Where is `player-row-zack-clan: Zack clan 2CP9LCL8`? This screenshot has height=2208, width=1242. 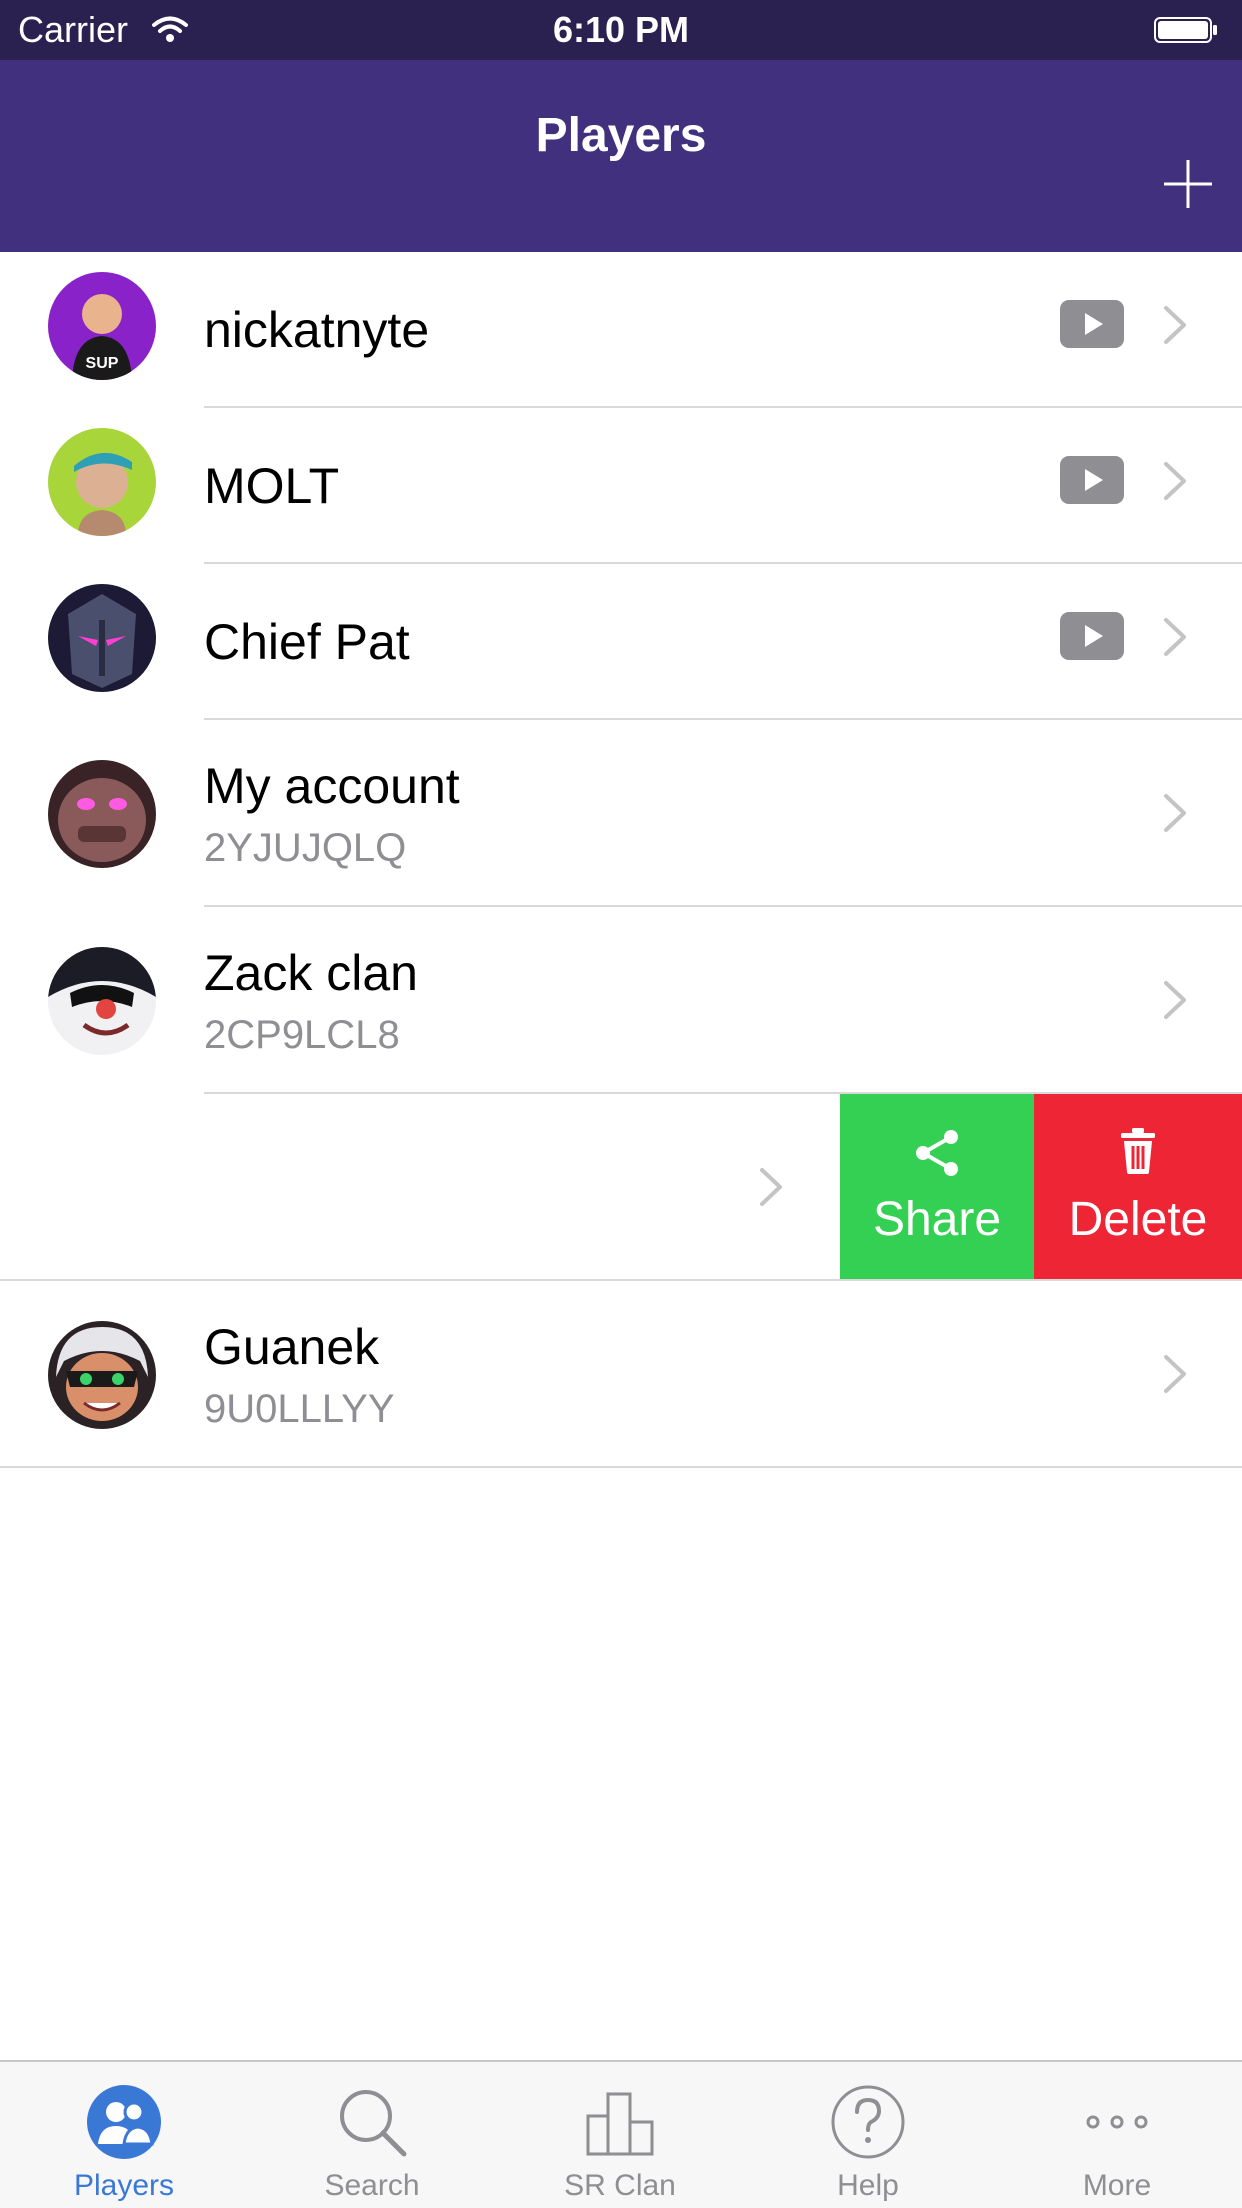
player-row-zack-clan: Zack clan 2CP9LCL8 is located at coordinates (621, 1000).